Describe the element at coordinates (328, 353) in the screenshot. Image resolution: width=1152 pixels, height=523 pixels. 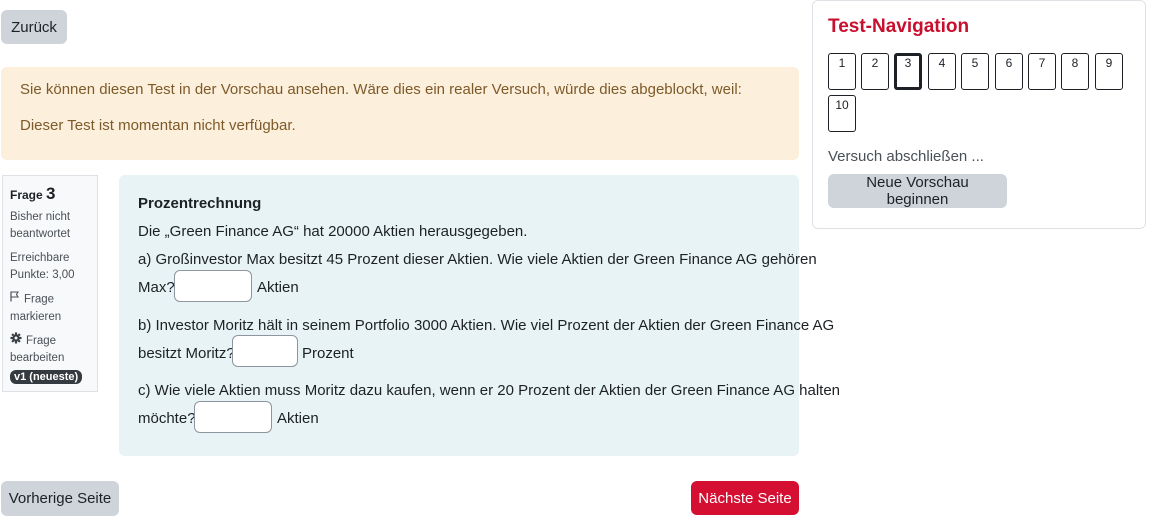
I see `answer-b-unit: Prozent` at that location.